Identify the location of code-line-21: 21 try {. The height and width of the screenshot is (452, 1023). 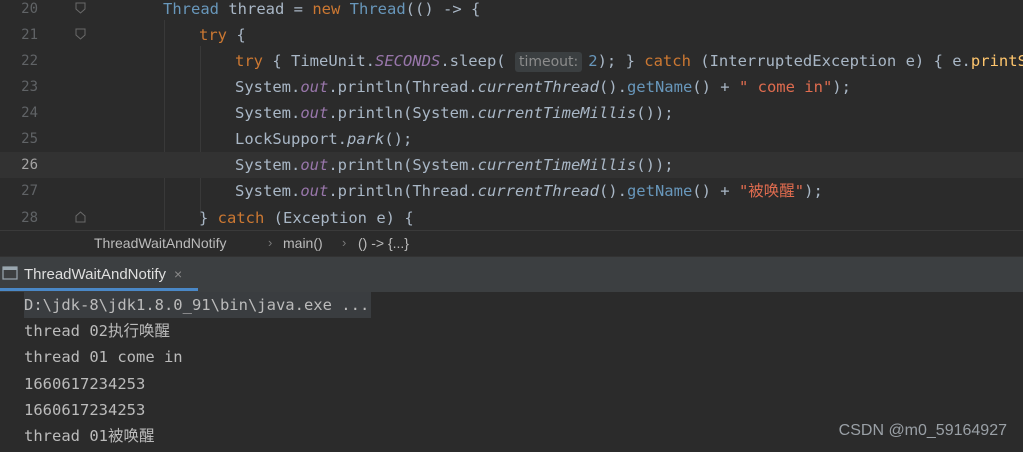
(511, 35).